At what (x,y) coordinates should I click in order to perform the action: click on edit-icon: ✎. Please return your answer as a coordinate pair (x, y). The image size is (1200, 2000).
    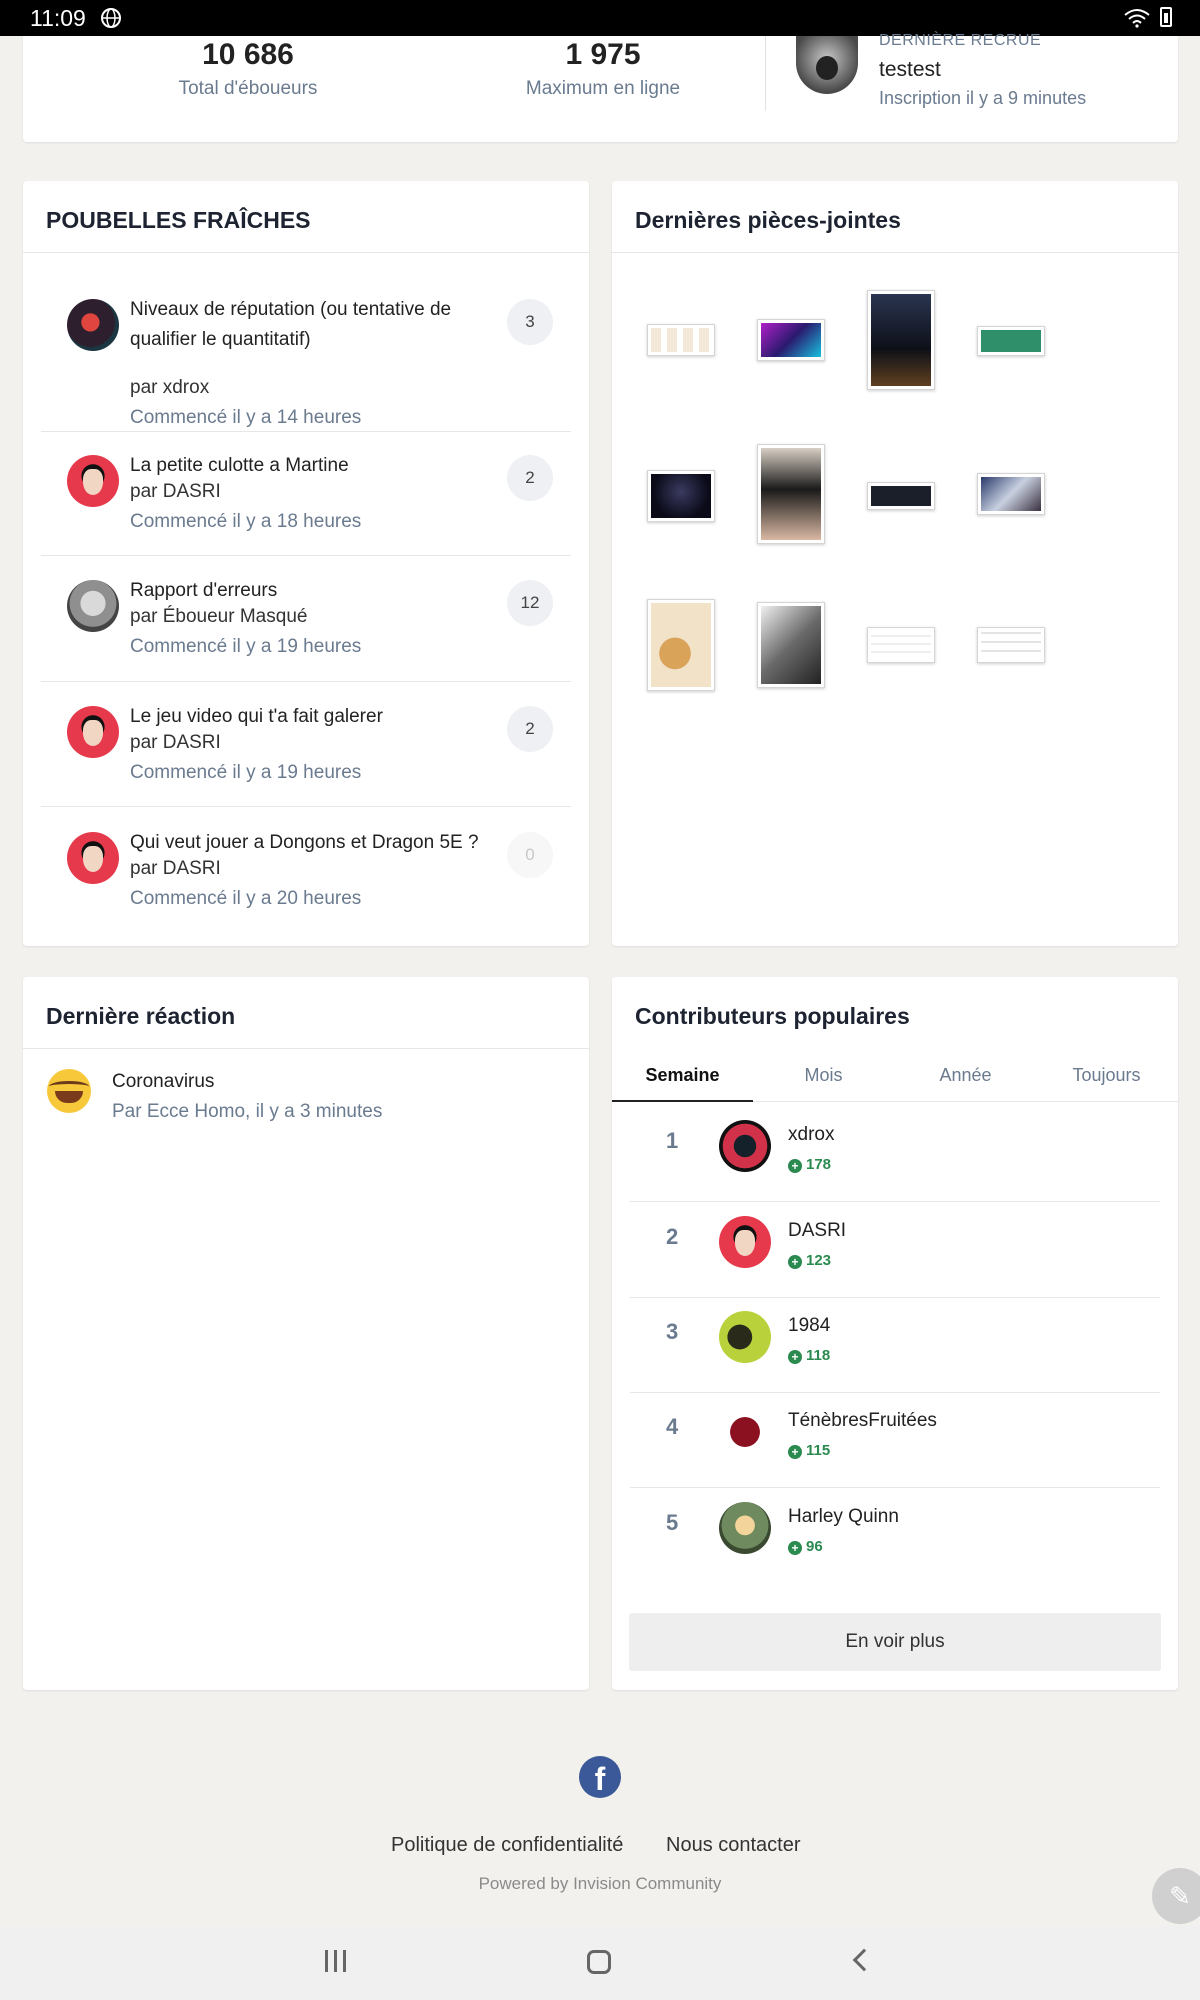
    Looking at the image, I should click on (1176, 1896).